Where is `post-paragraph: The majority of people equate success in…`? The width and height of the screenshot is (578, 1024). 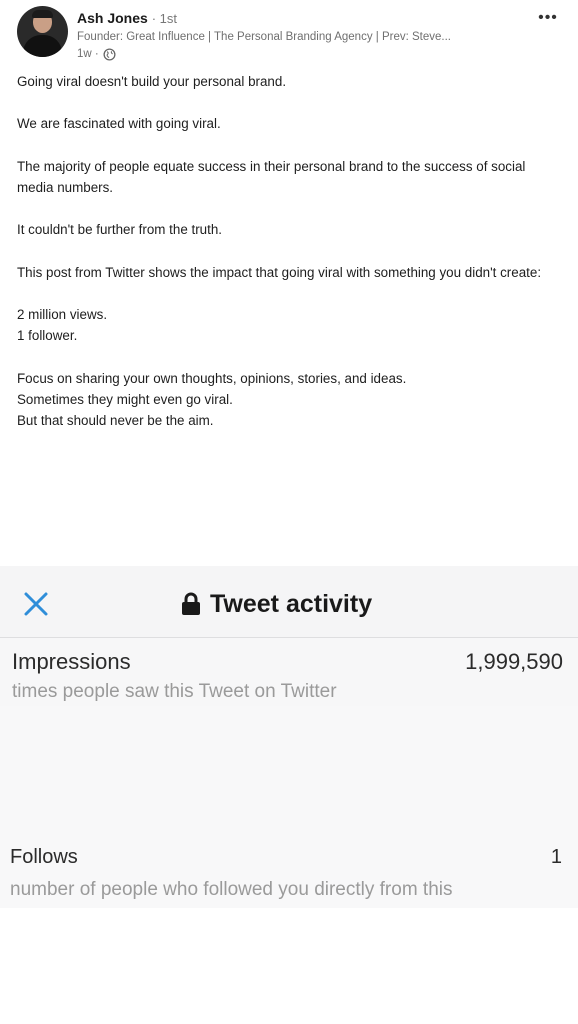
post-paragraph: The majority of people equate success in… is located at coordinates (271, 176).